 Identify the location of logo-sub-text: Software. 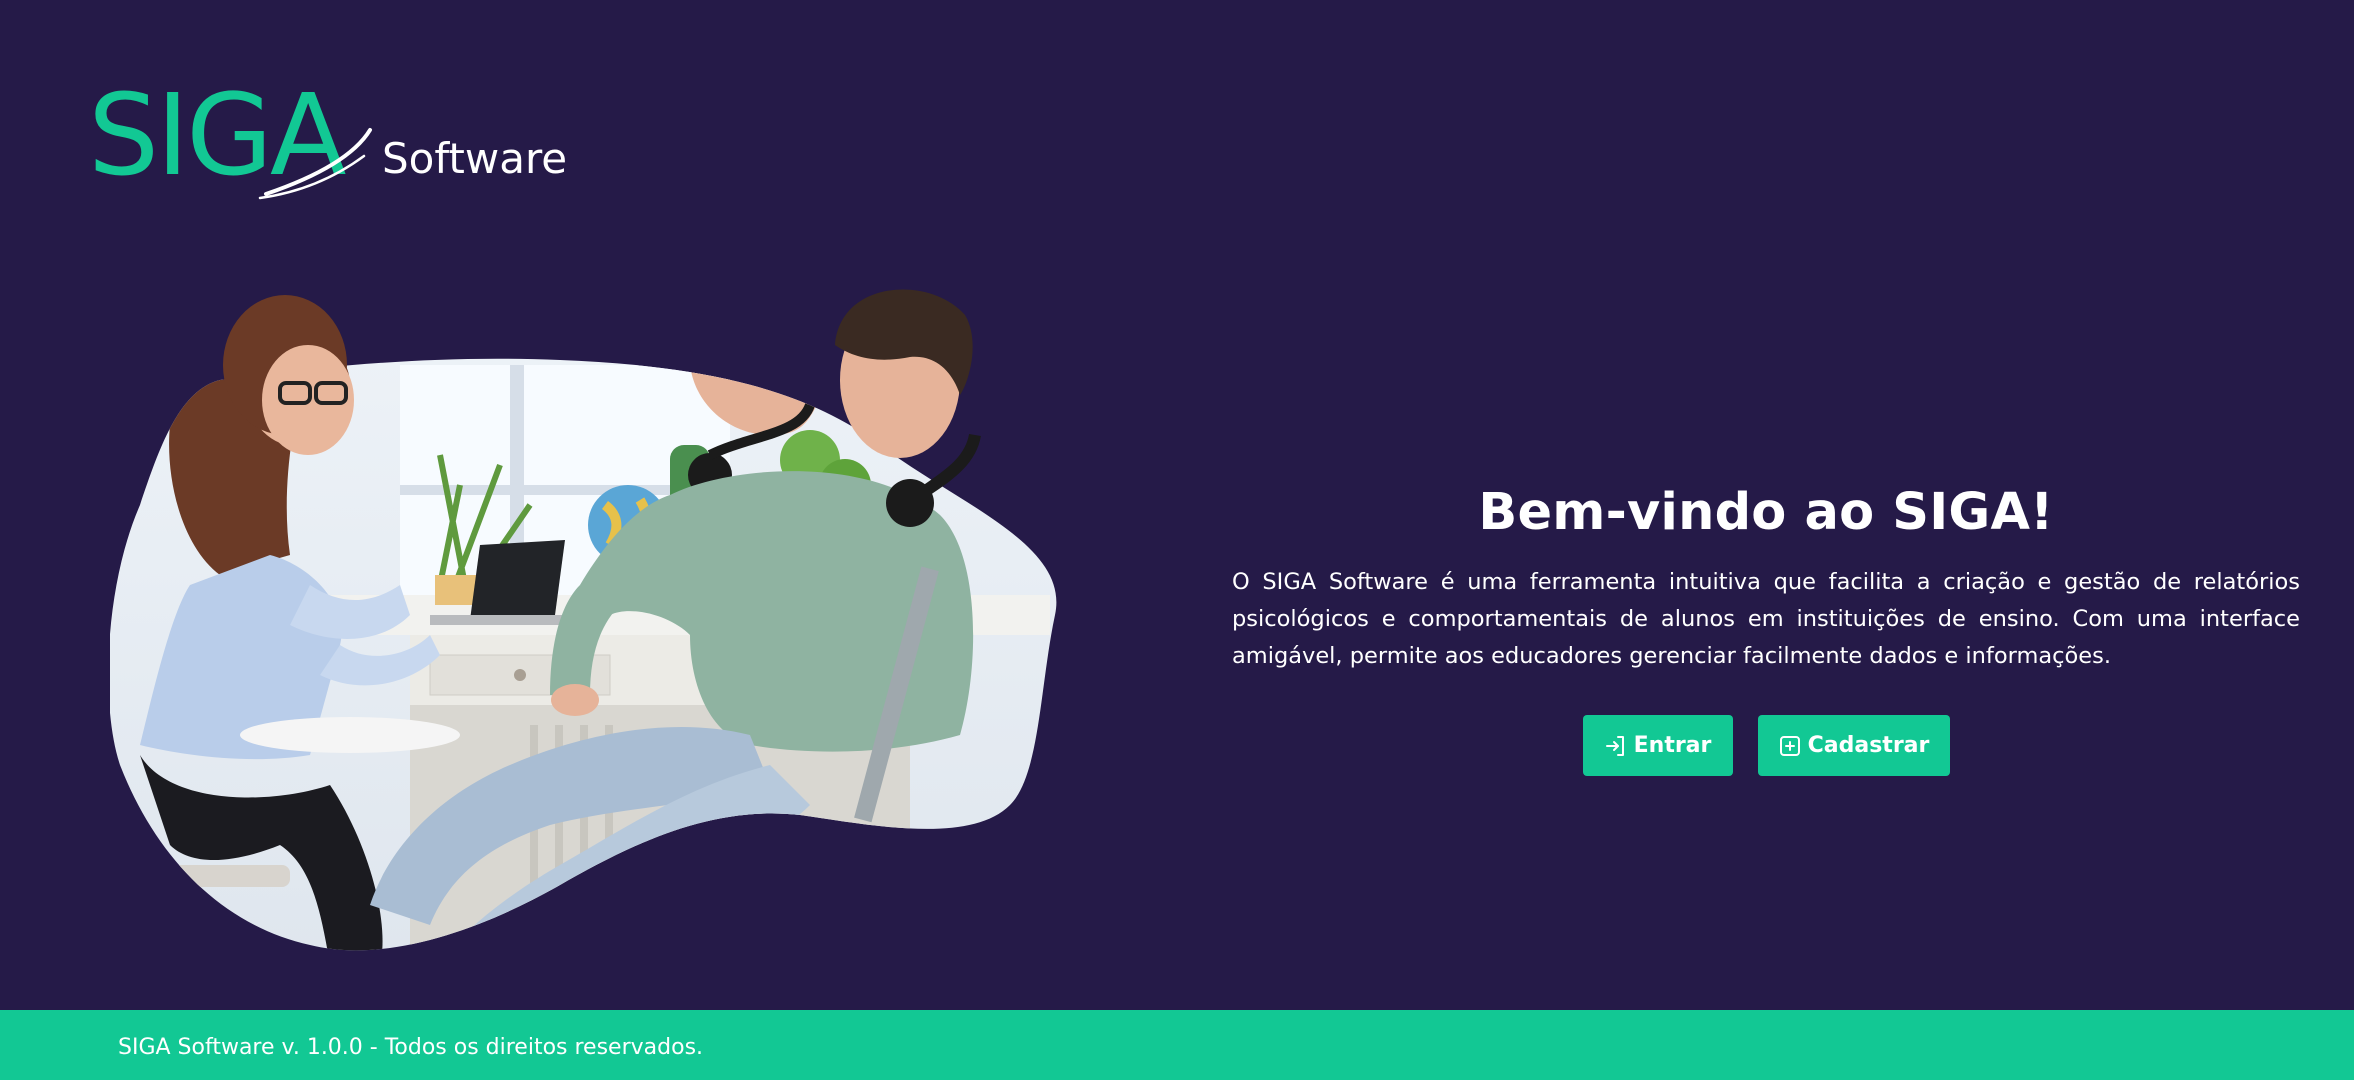
(474, 158).